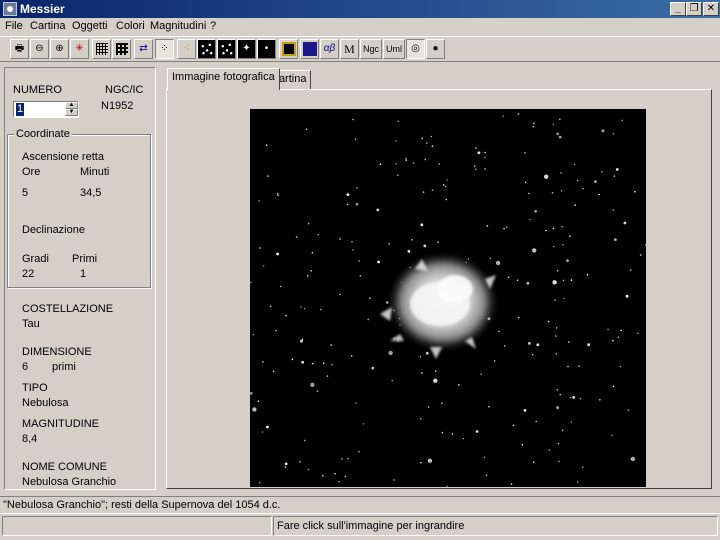 This screenshot has height=540, width=720. I want to click on small-star-icon: •, so click(266, 48).